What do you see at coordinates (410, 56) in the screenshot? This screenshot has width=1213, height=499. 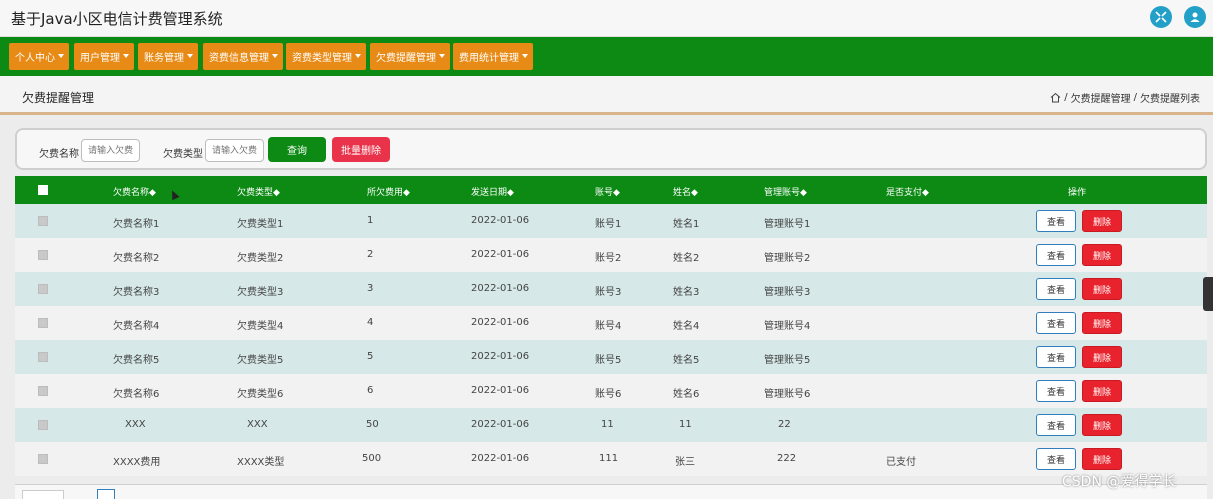 I see `nav-item-arrears-reminder-management: 欠费提醒管理` at bounding box center [410, 56].